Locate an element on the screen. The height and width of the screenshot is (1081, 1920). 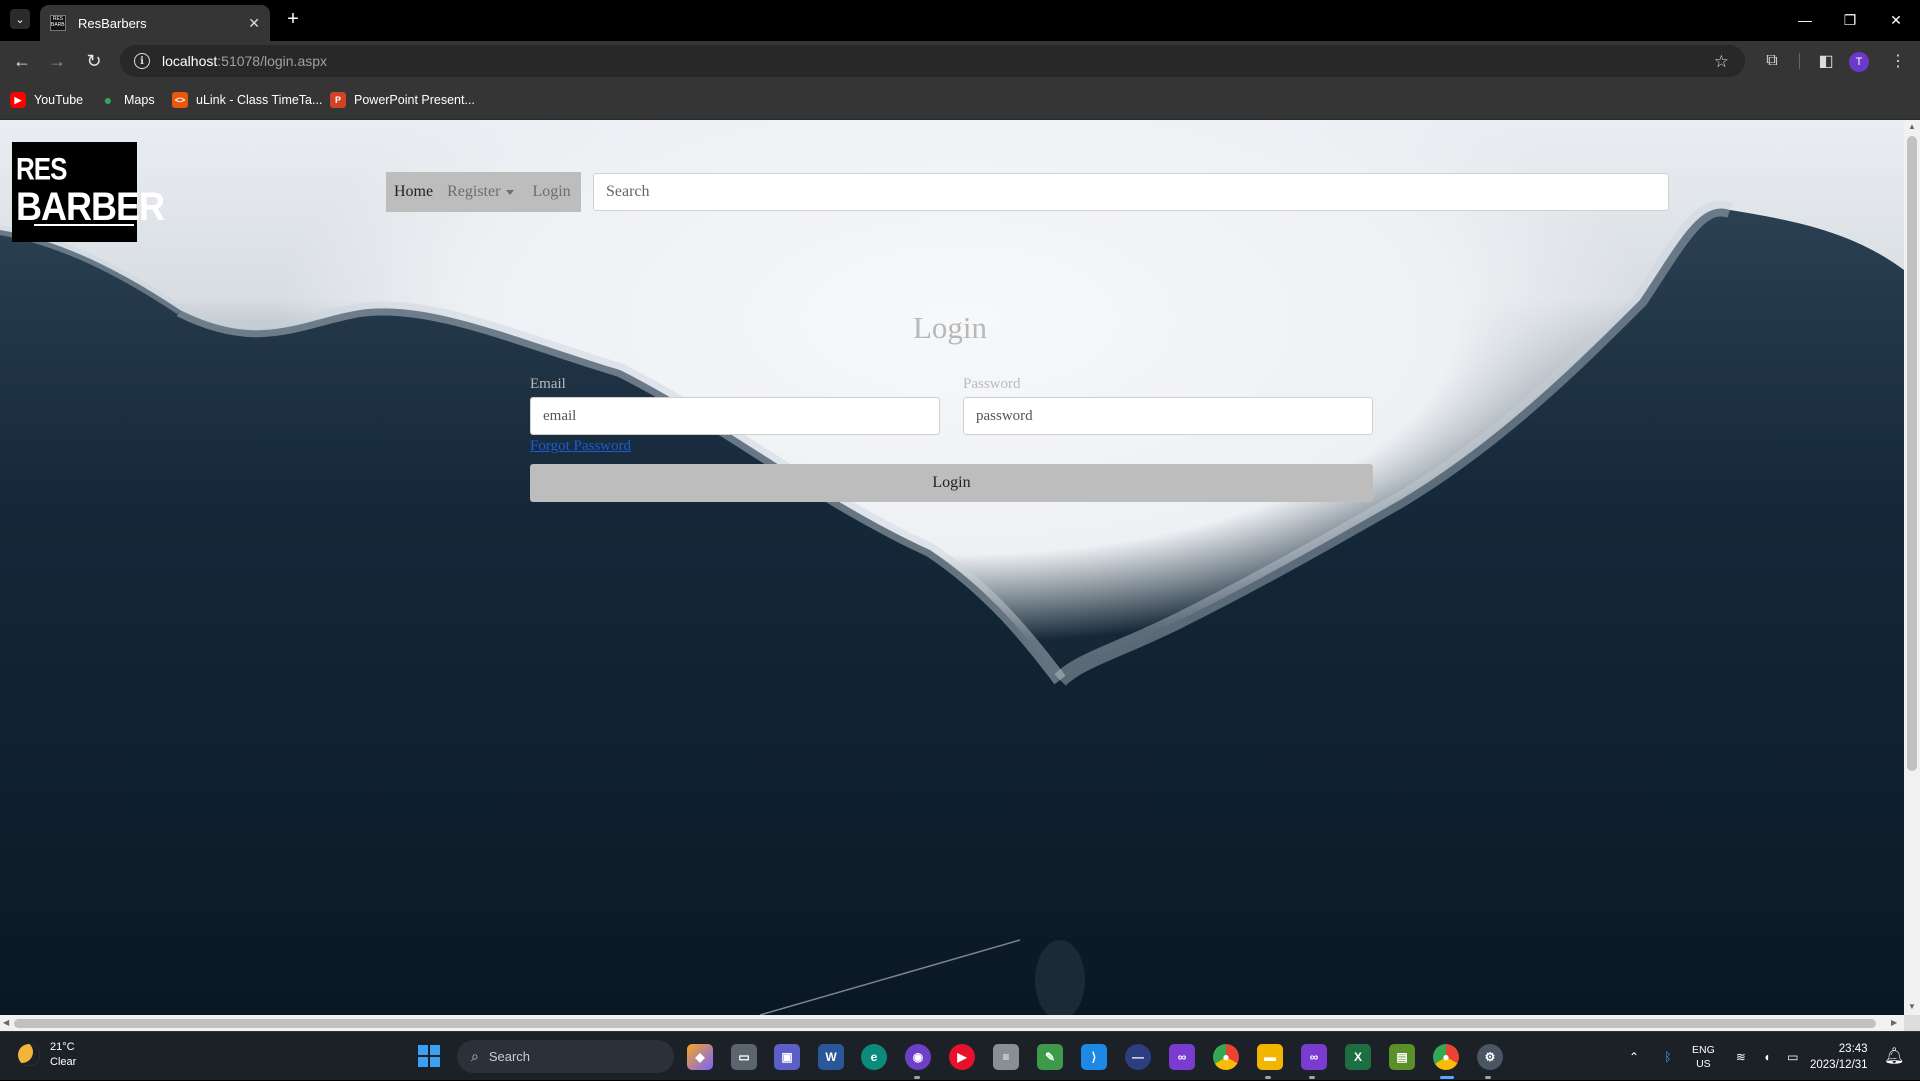
login-submit-button: Login is located at coordinates (951, 483).